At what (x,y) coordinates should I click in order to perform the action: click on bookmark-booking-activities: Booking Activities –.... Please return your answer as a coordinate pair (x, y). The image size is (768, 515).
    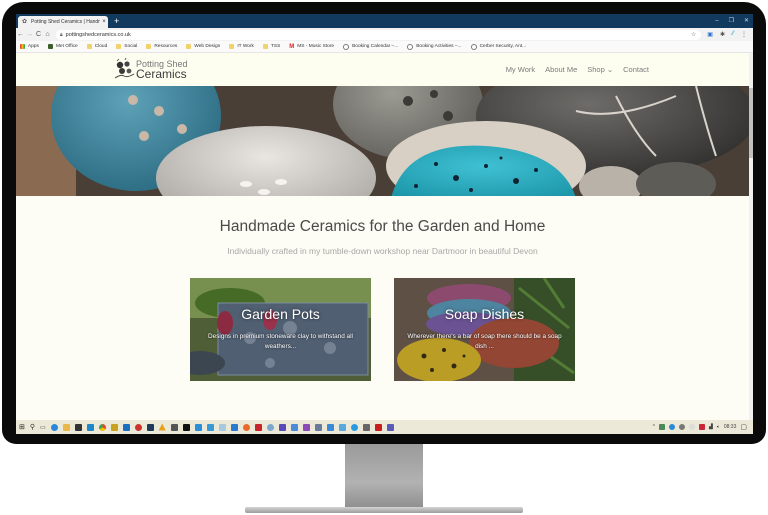
    Looking at the image, I should click on (434, 46).